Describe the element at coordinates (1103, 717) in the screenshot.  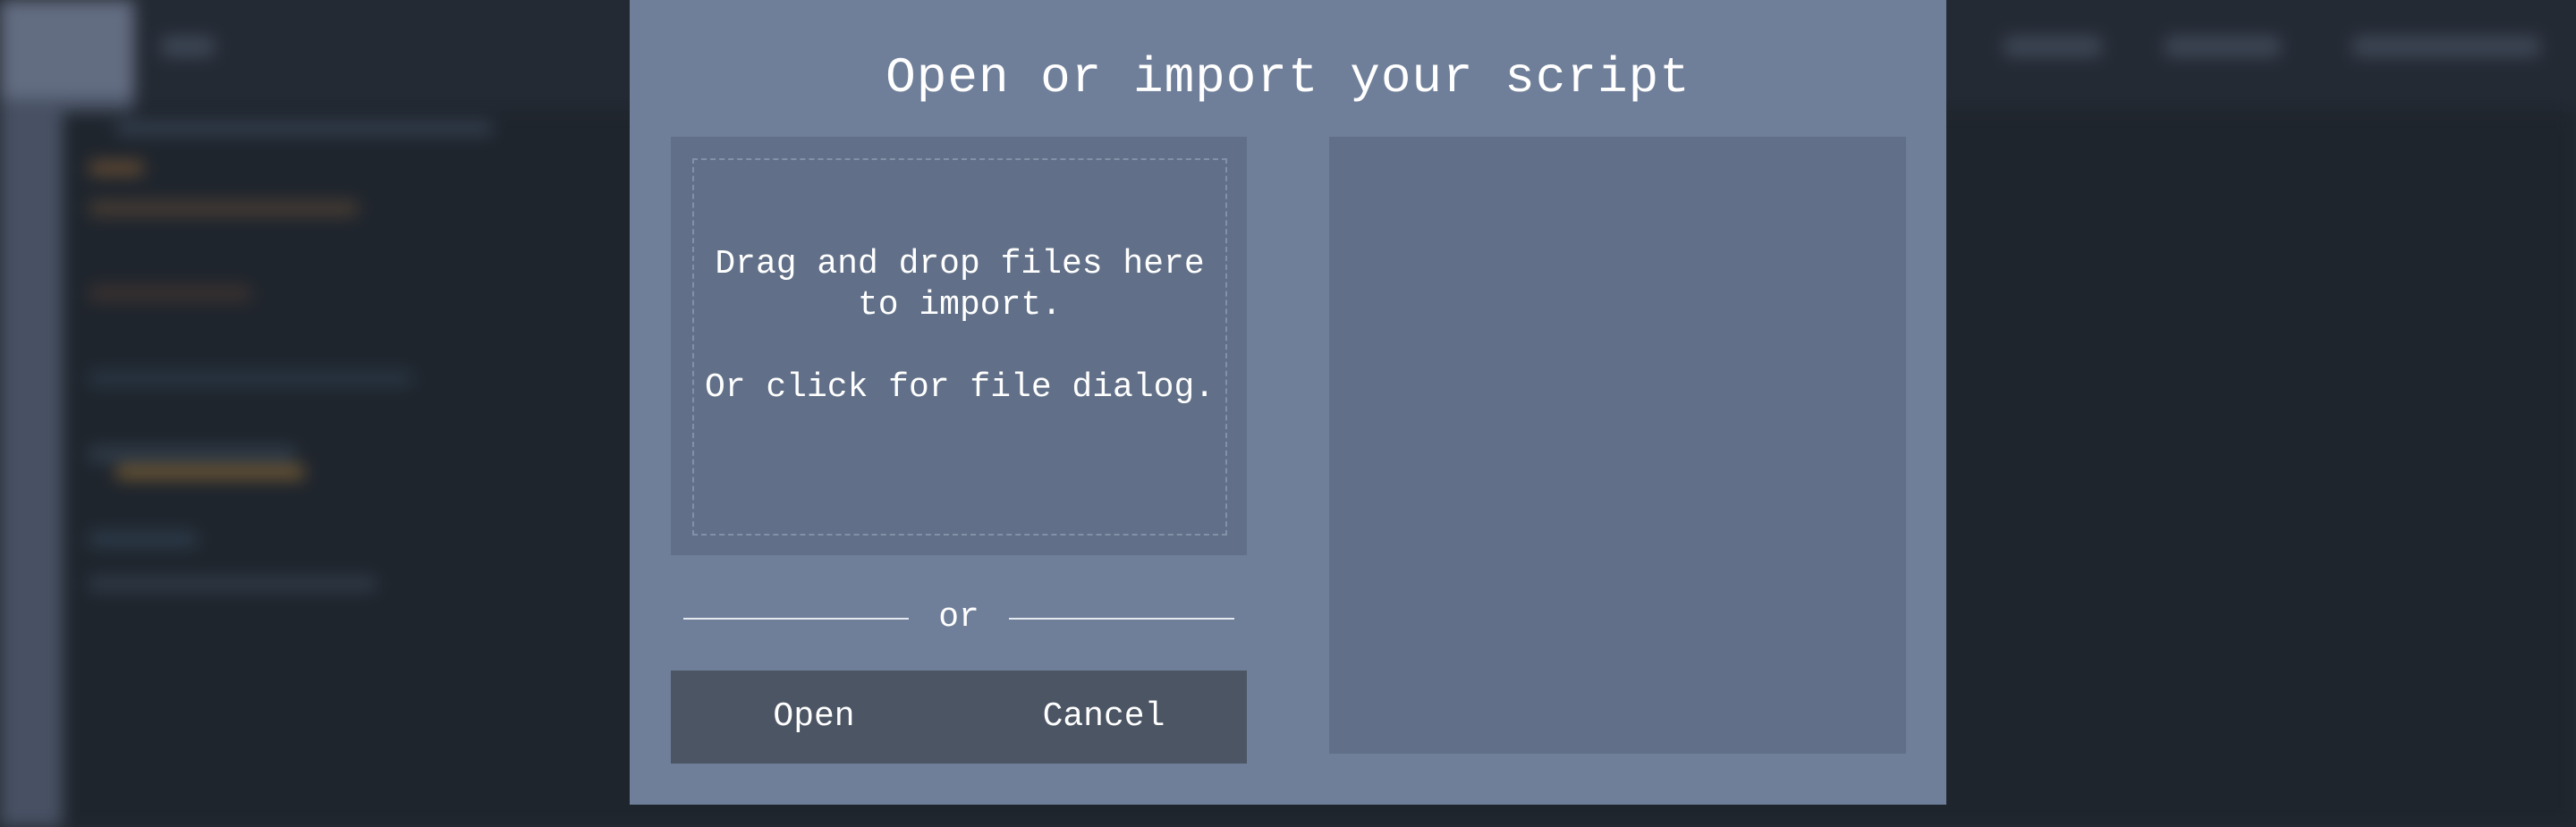
I see `cancel-button: Cancel` at that location.